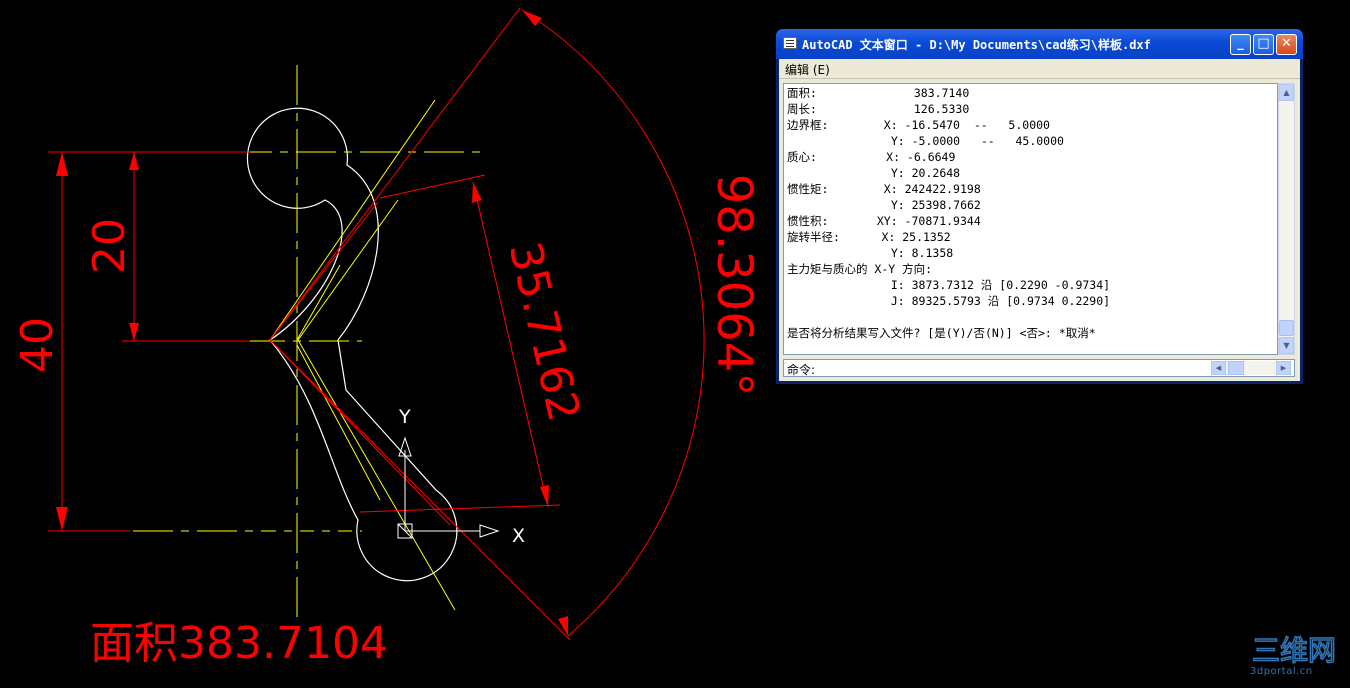  I want to click on history-line: Y: 25398.7662, so click(884, 205).